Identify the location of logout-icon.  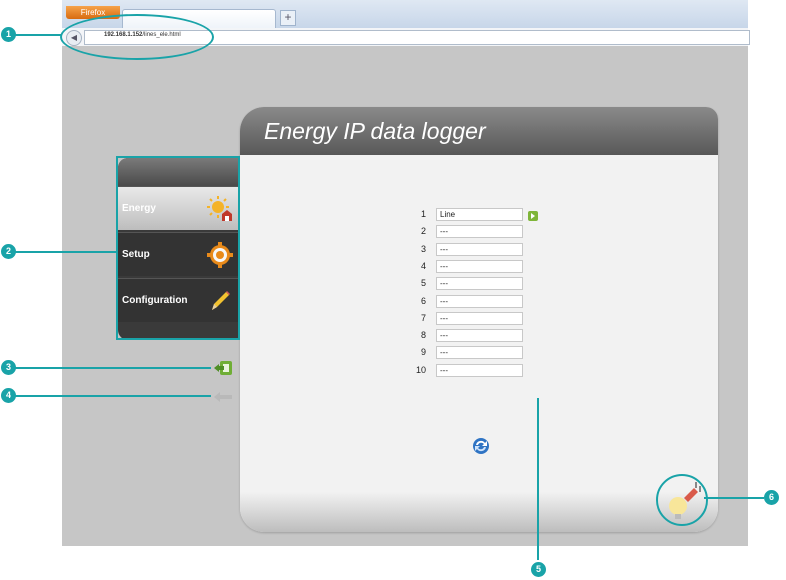
(223, 368).